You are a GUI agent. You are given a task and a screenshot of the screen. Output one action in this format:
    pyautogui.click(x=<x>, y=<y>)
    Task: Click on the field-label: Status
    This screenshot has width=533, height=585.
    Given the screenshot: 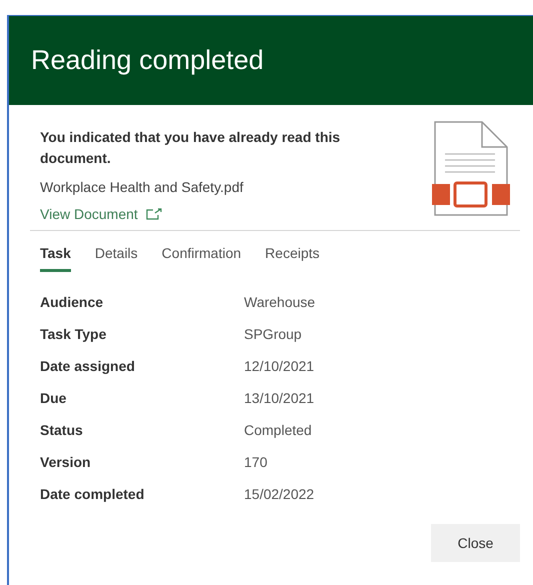 What is the action you would take?
    pyautogui.click(x=62, y=430)
    